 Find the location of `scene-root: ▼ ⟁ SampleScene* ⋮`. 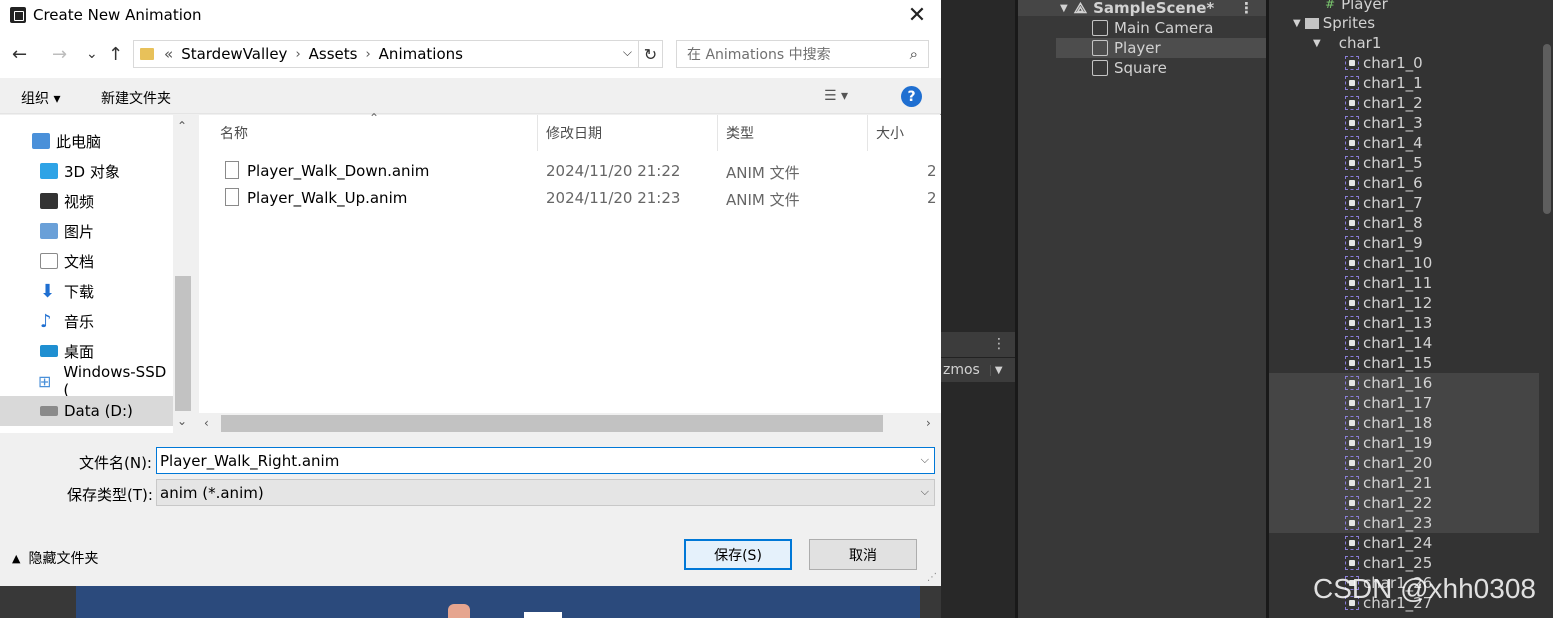

scene-root: ▼ ⟁ SampleScene* ⋮ is located at coordinates (1142, 8).